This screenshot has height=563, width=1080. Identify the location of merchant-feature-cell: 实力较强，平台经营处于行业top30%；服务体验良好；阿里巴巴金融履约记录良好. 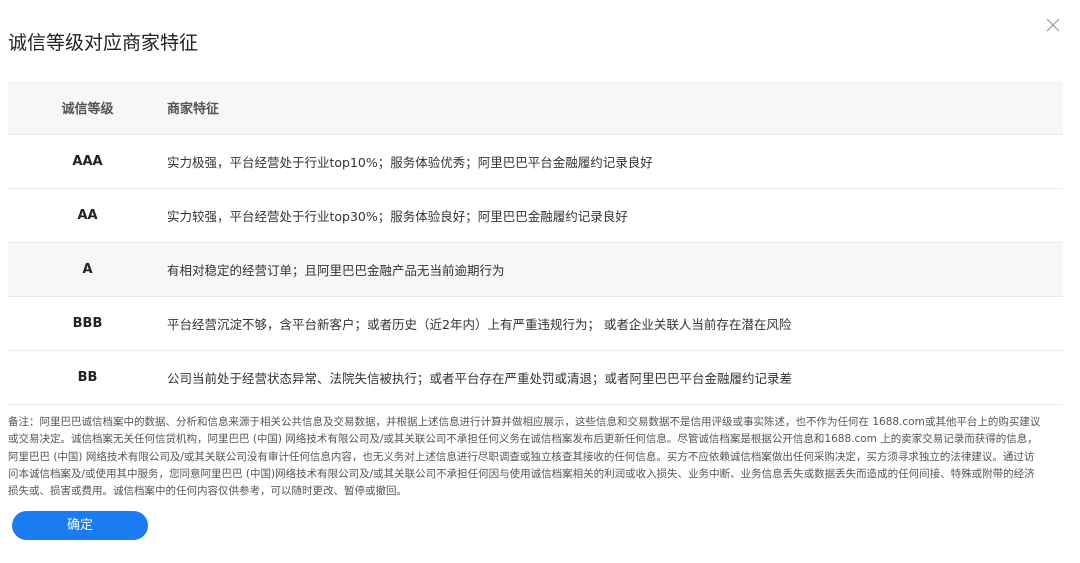
(615, 215).